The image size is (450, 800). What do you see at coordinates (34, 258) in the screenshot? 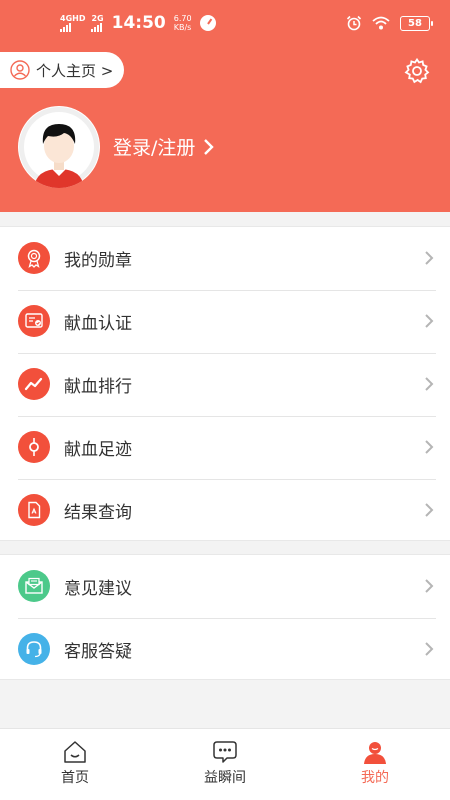
I see `medal-icon` at bounding box center [34, 258].